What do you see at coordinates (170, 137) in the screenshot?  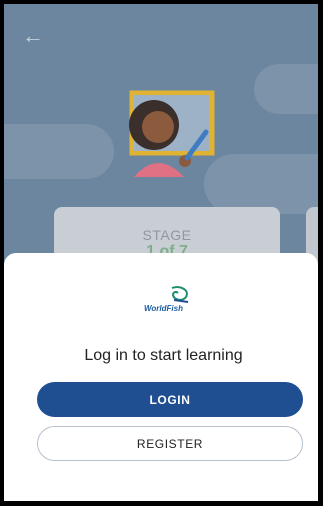 I see `teacher-illustration` at bounding box center [170, 137].